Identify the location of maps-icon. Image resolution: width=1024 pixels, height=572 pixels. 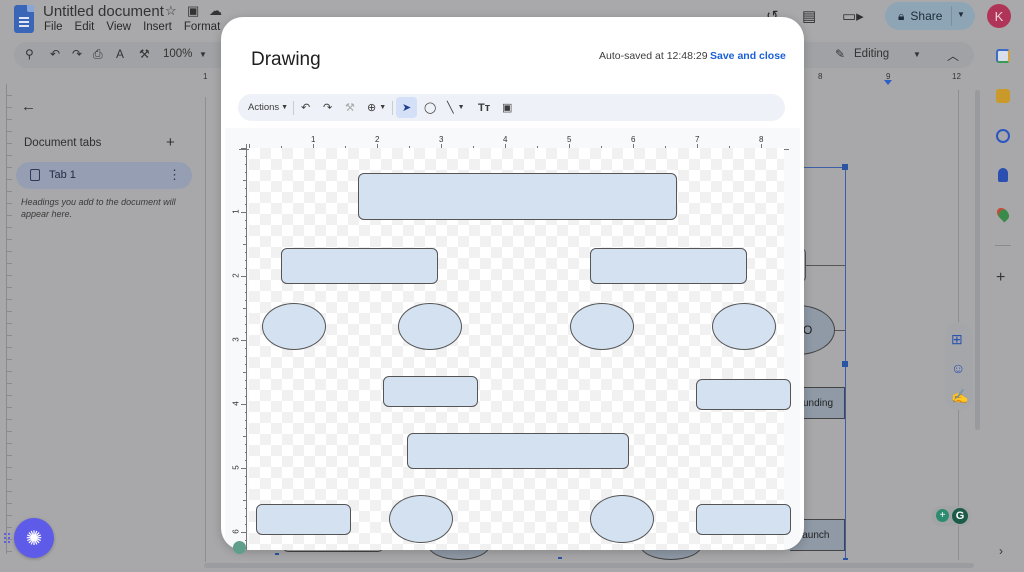
(1003, 214).